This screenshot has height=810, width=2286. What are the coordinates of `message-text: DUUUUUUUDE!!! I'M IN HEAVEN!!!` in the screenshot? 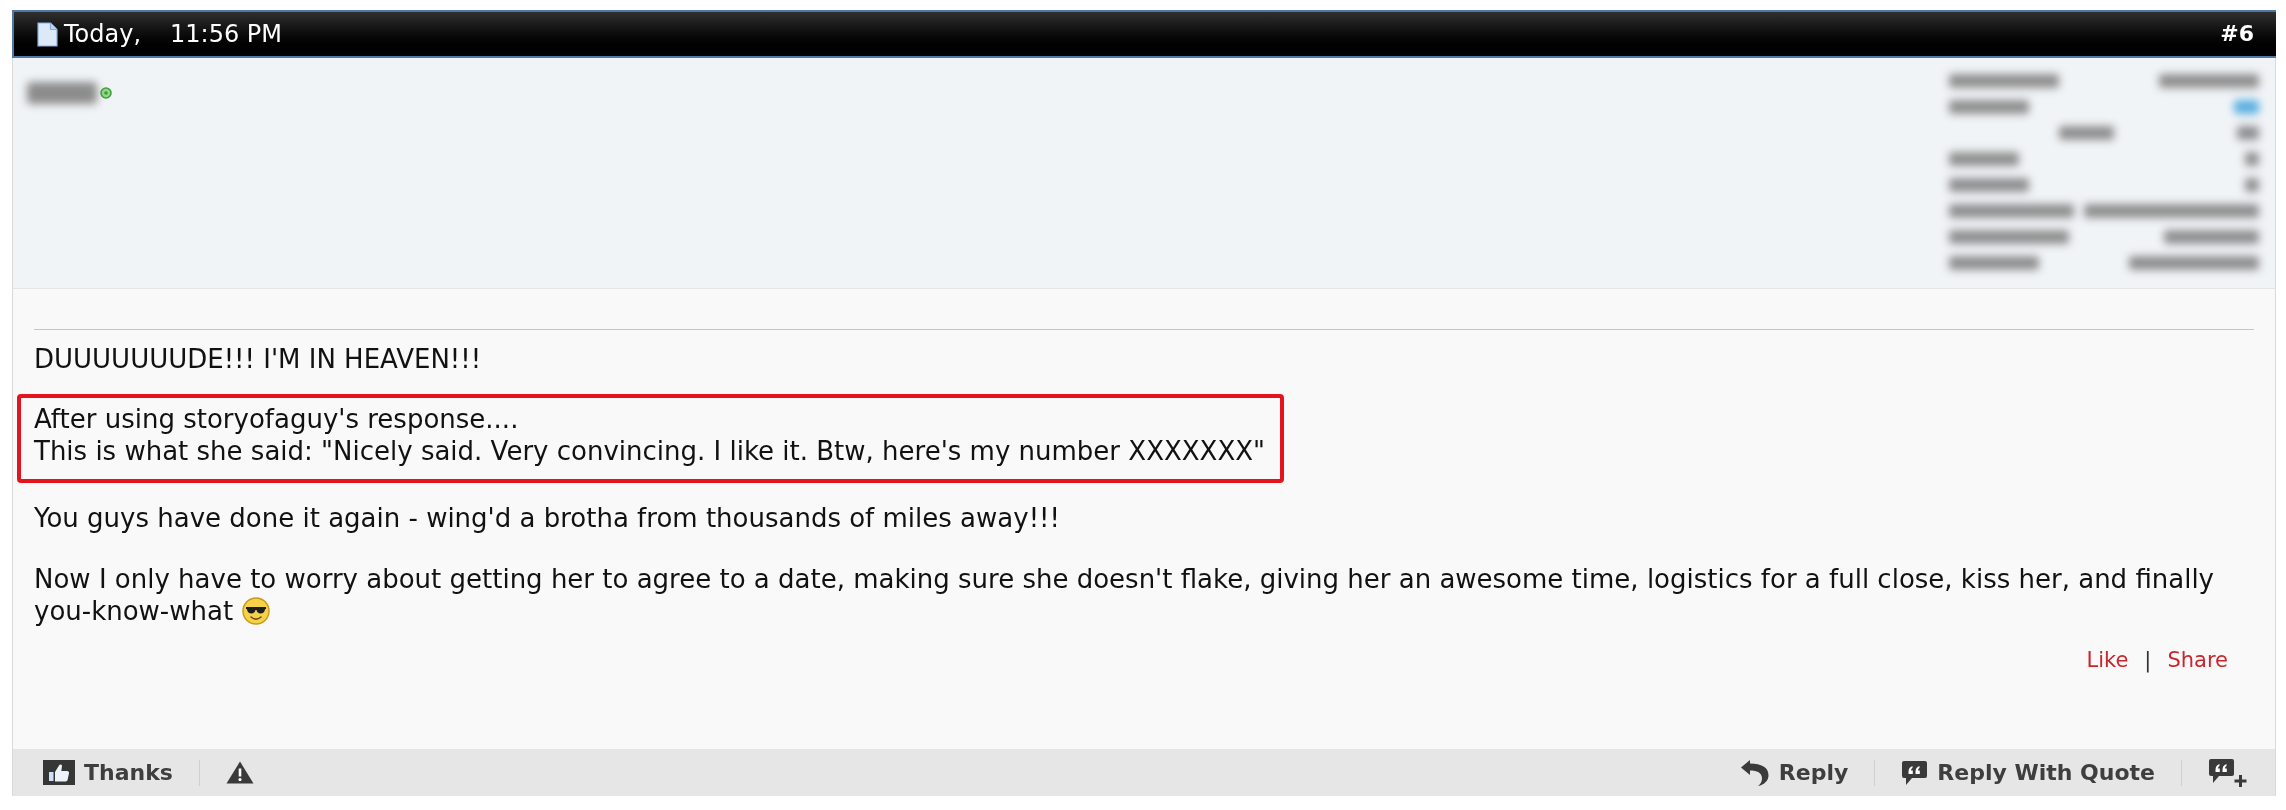 It's located at (258, 359).